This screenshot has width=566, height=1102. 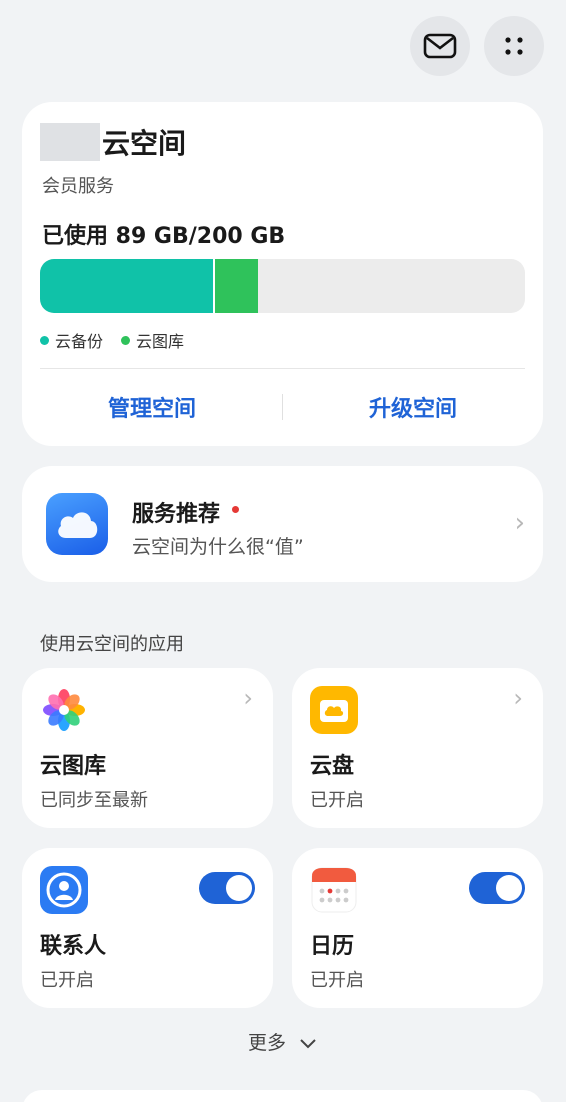 I want to click on top-bar, so click(x=477, y=46).